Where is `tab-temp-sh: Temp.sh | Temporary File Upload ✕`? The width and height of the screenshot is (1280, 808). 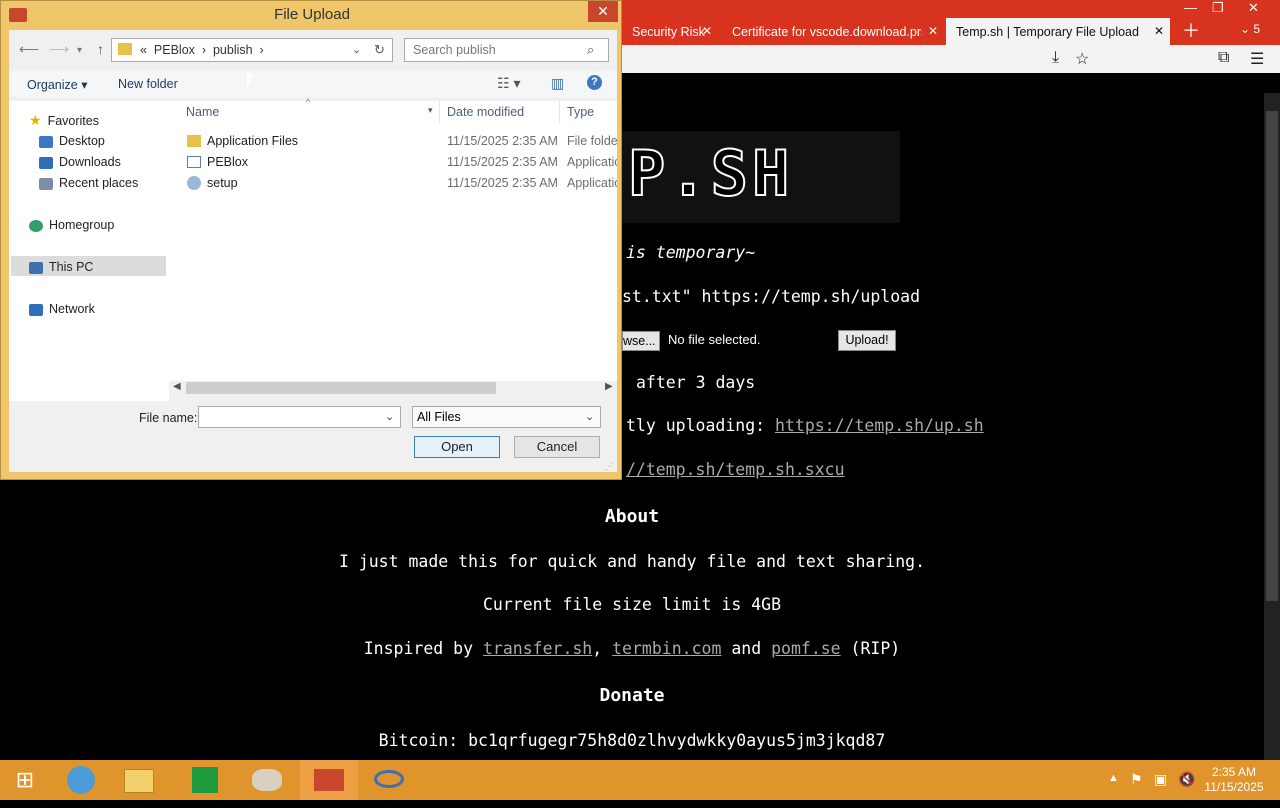 tab-temp-sh: Temp.sh | Temporary File Upload ✕ is located at coordinates (1058, 31).